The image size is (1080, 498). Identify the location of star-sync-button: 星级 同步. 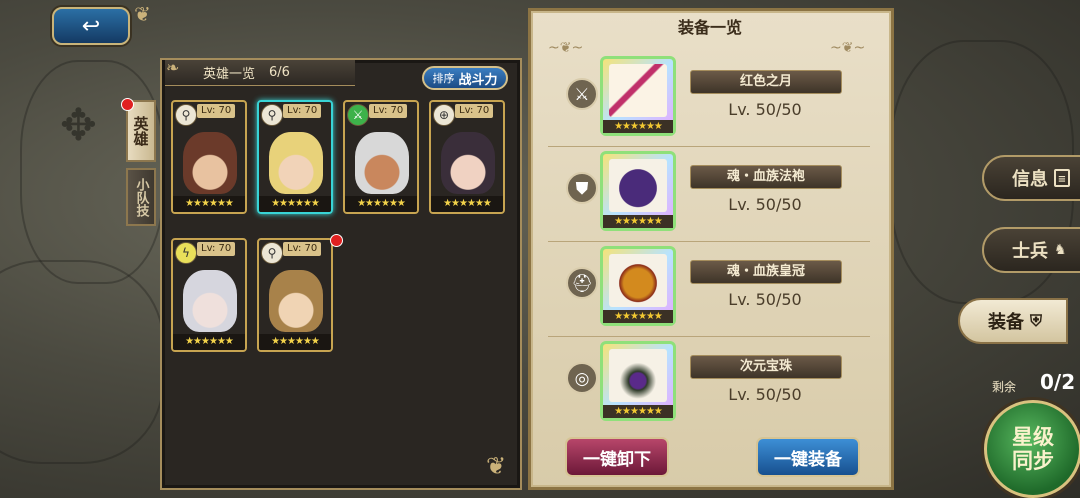
(1032, 449).